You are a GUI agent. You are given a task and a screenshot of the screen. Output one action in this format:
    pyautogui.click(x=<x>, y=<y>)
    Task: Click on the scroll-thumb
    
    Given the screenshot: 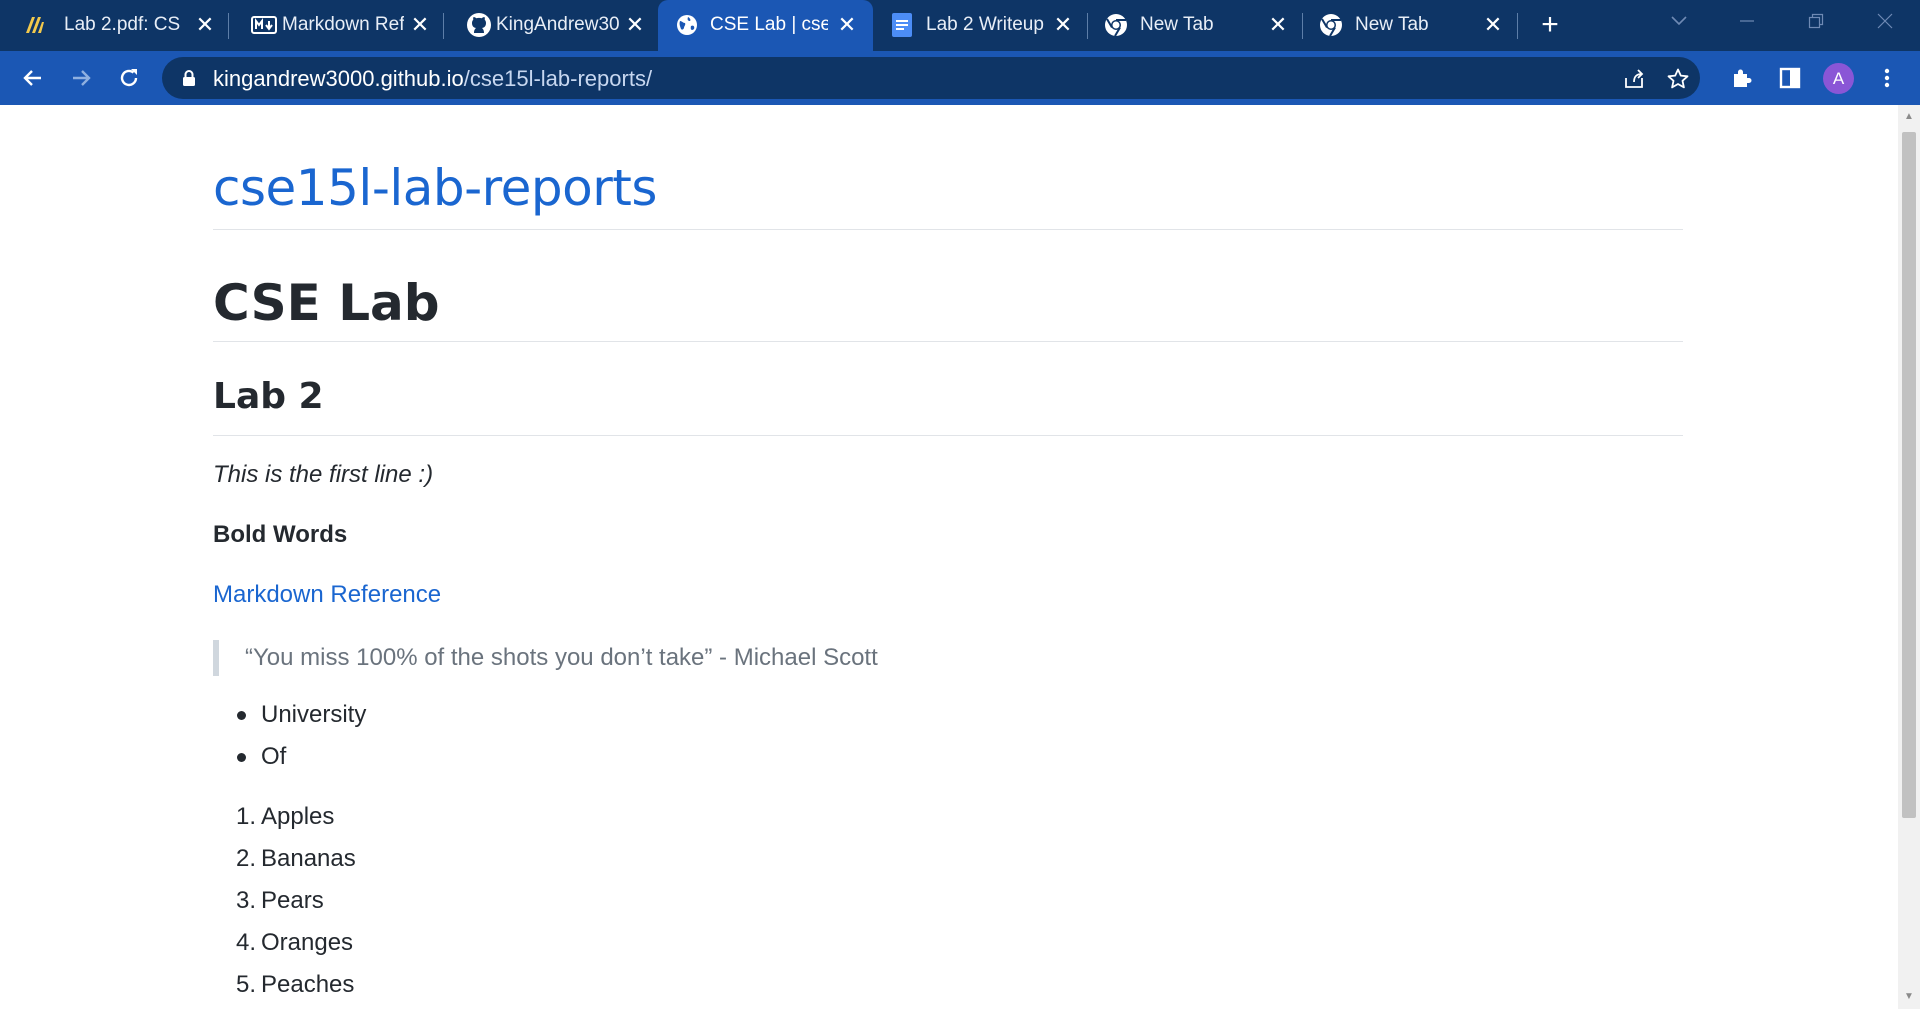 What is the action you would take?
    pyautogui.click(x=1909, y=475)
    